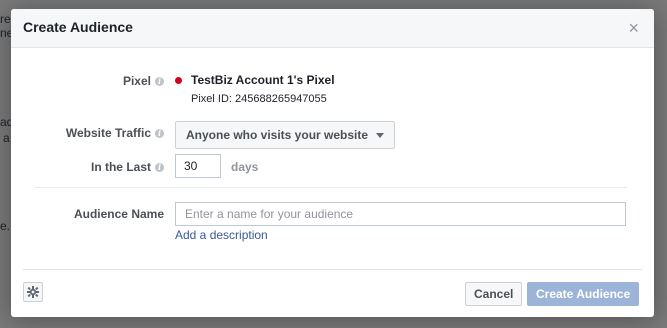 The width and height of the screenshot is (667, 328). I want to click on website-traffic-dropdown: Anyone who visits your website, so click(285, 135).